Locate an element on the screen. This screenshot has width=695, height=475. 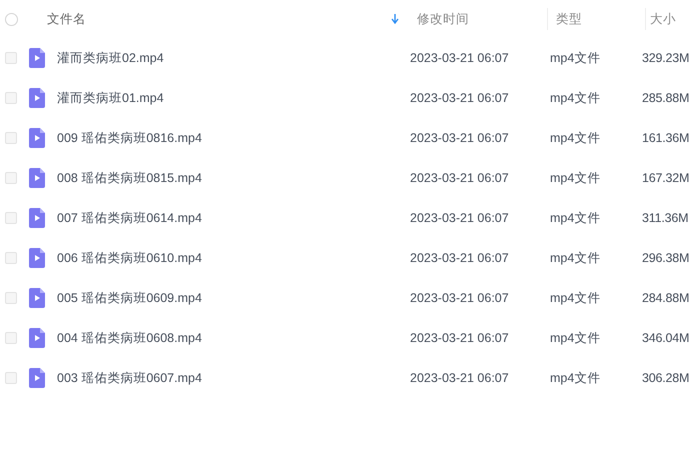
file-size: 346.04M is located at coordinates (666, 338).